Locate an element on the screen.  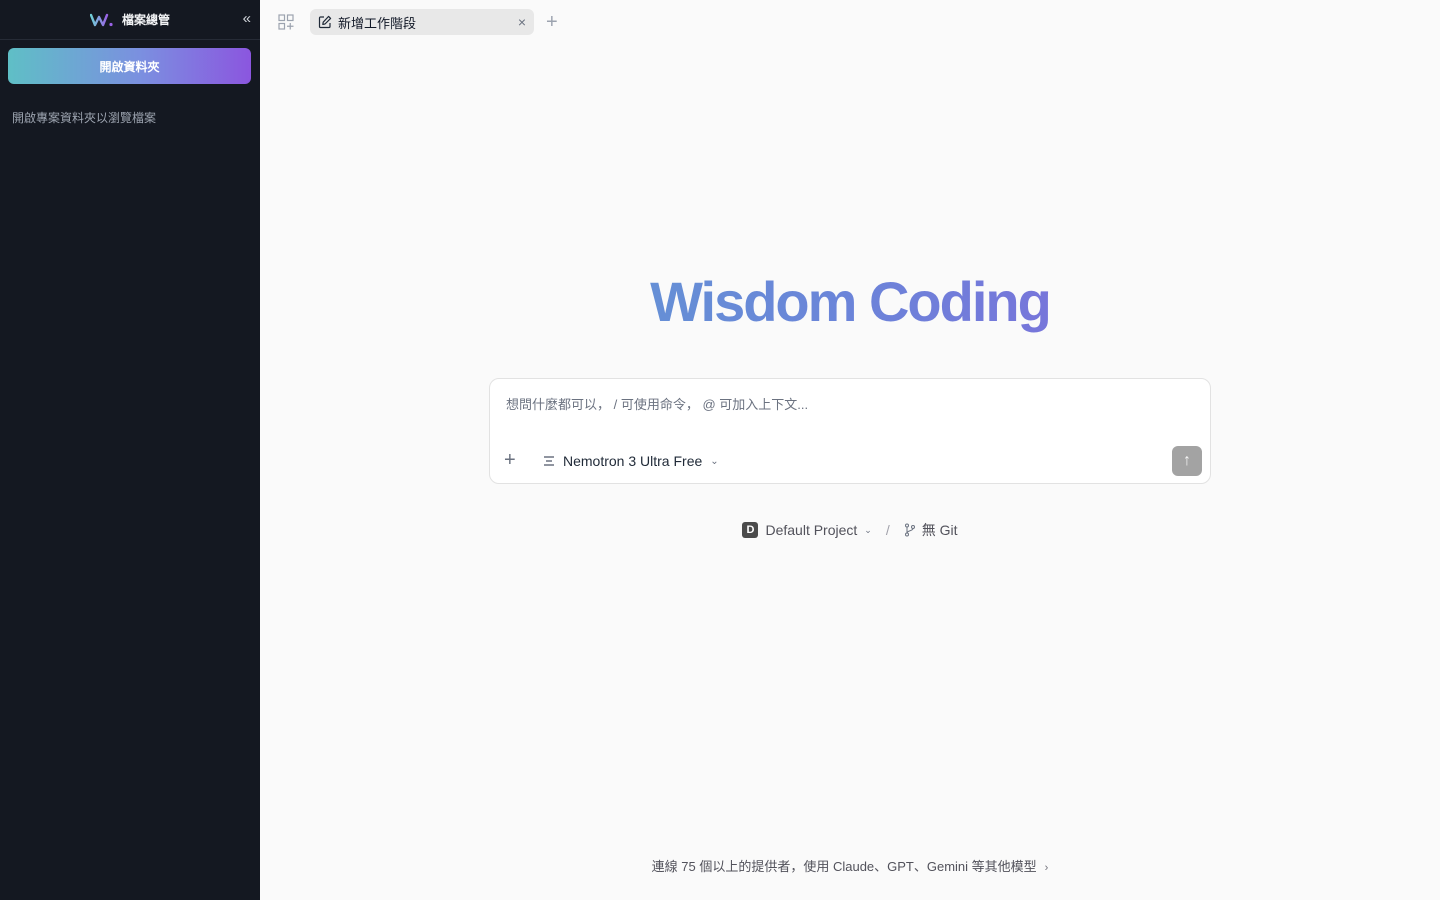
prompt-input is located at coordinates (846, 404).